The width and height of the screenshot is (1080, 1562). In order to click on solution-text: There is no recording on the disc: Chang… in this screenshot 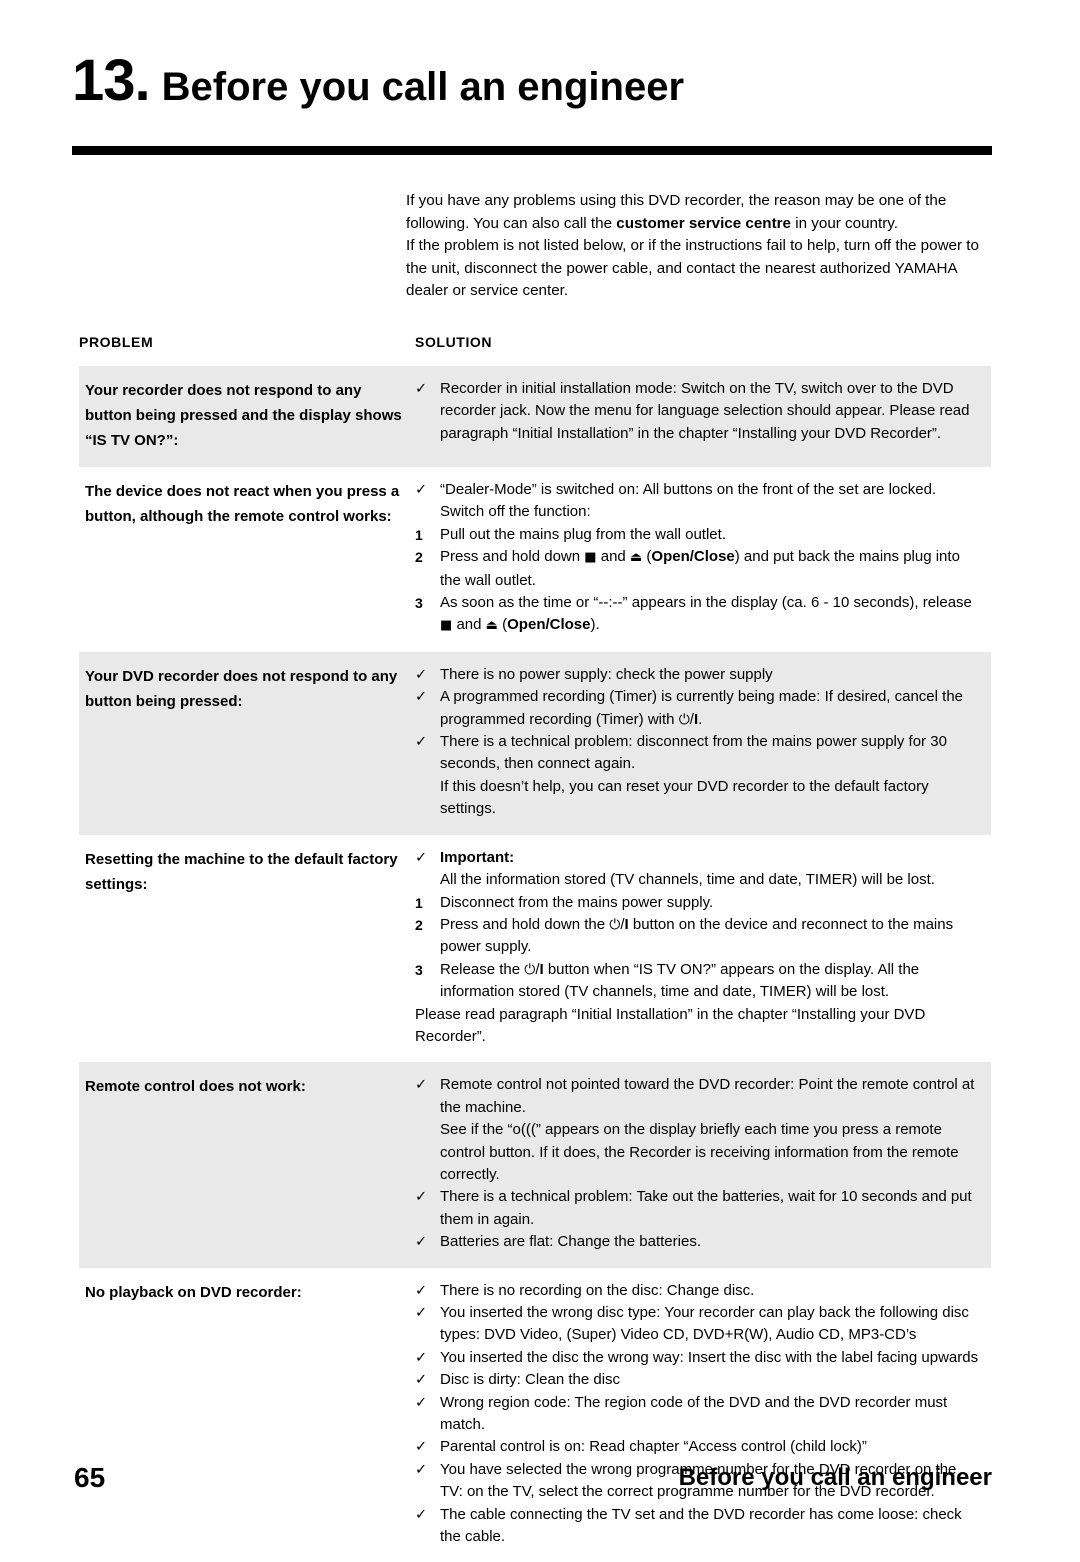, I will do `click(597, 1290)`.